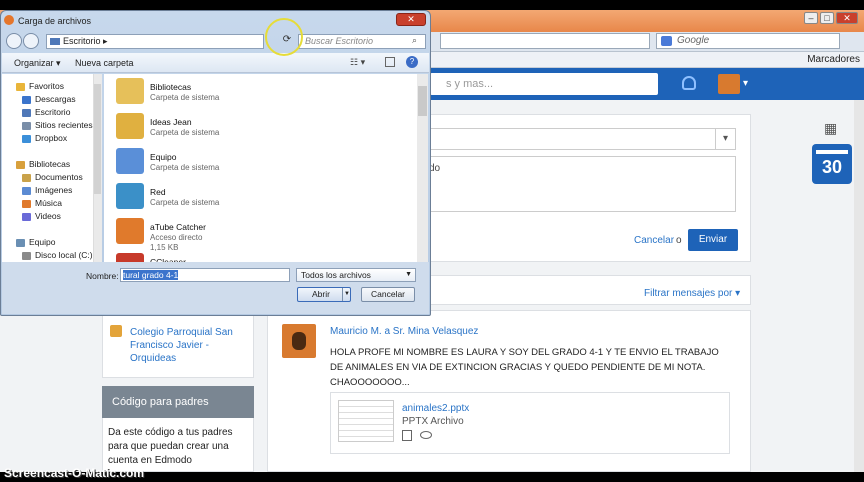  What do you see at coordinates (729, 84) in the screenshot?
I see `user-avatar` at bounding box center [729, 84].